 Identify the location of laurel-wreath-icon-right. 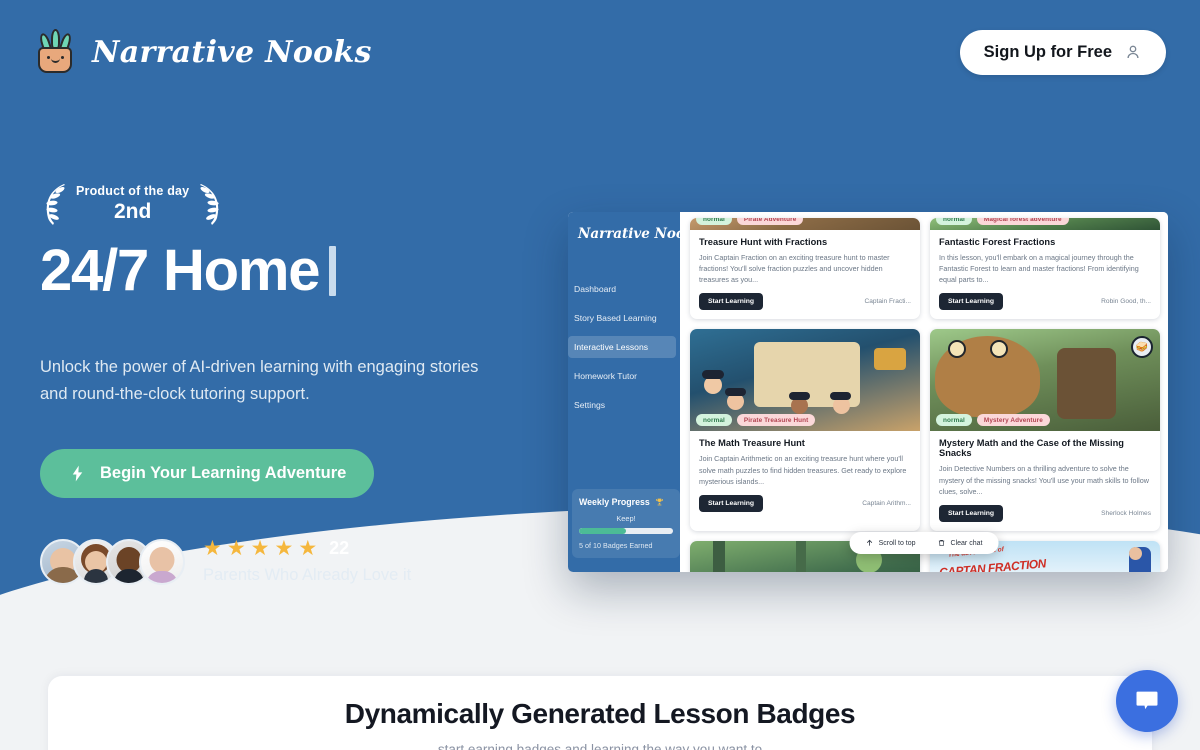
(209, 204).